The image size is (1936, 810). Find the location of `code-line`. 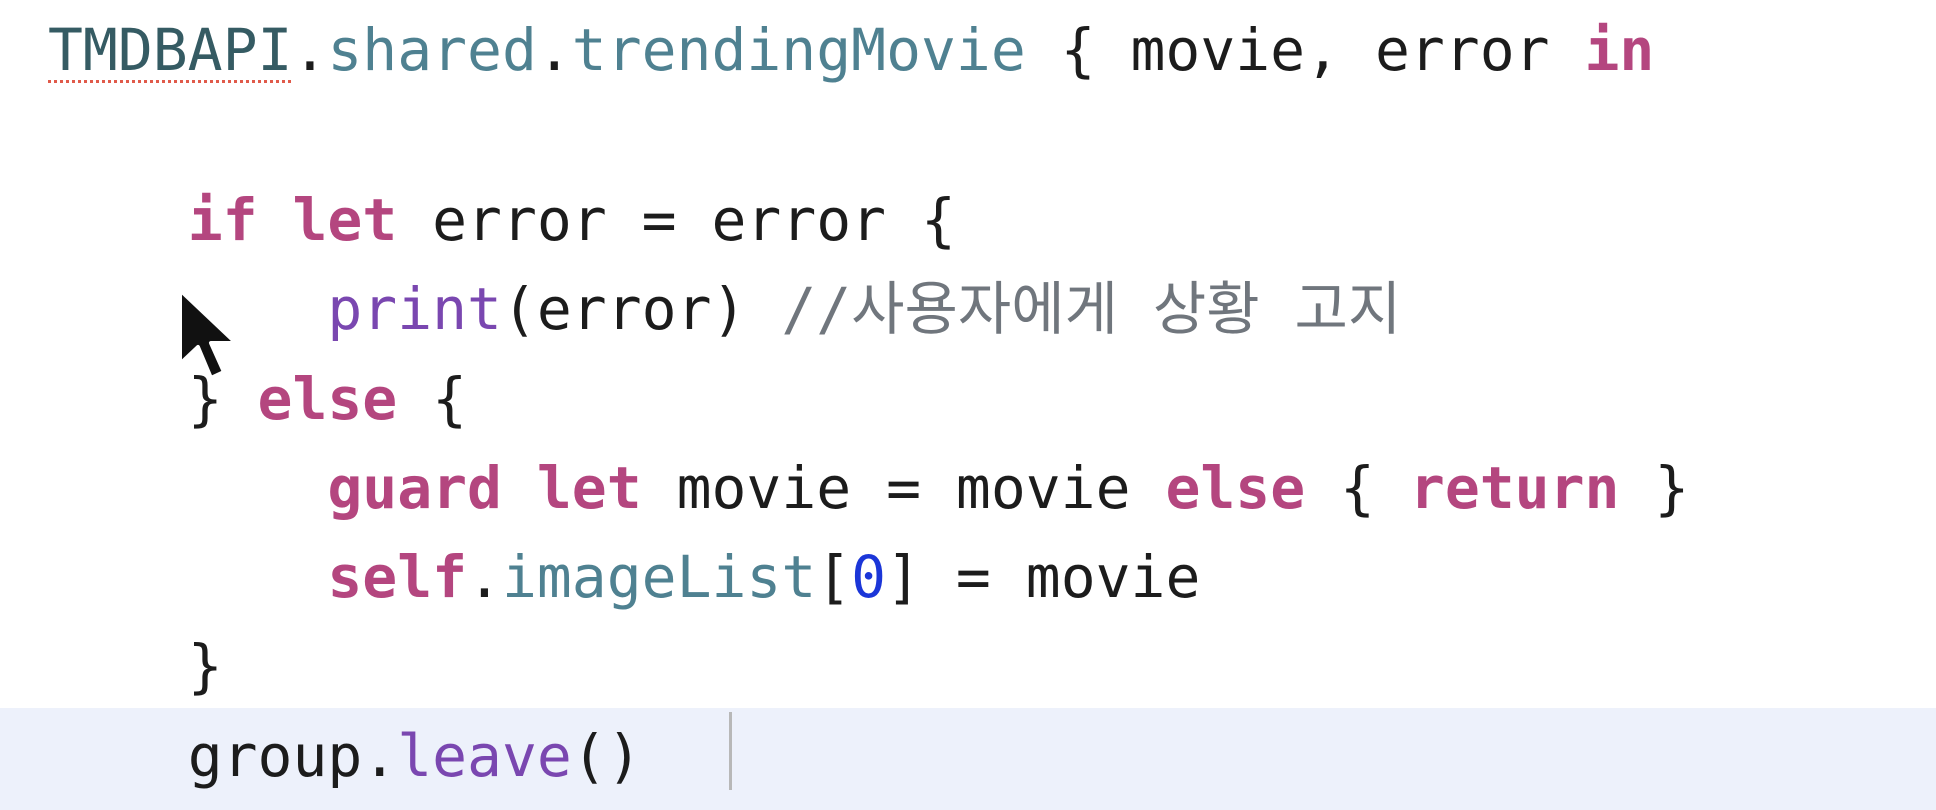

code-line is located at coordinates (992, 140).